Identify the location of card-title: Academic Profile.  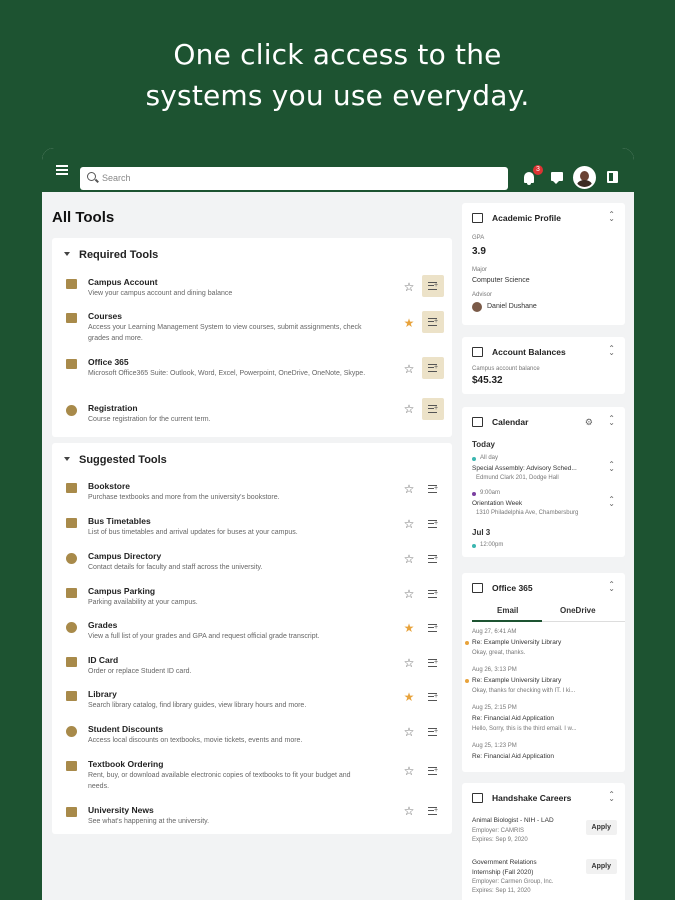
(526, 218).